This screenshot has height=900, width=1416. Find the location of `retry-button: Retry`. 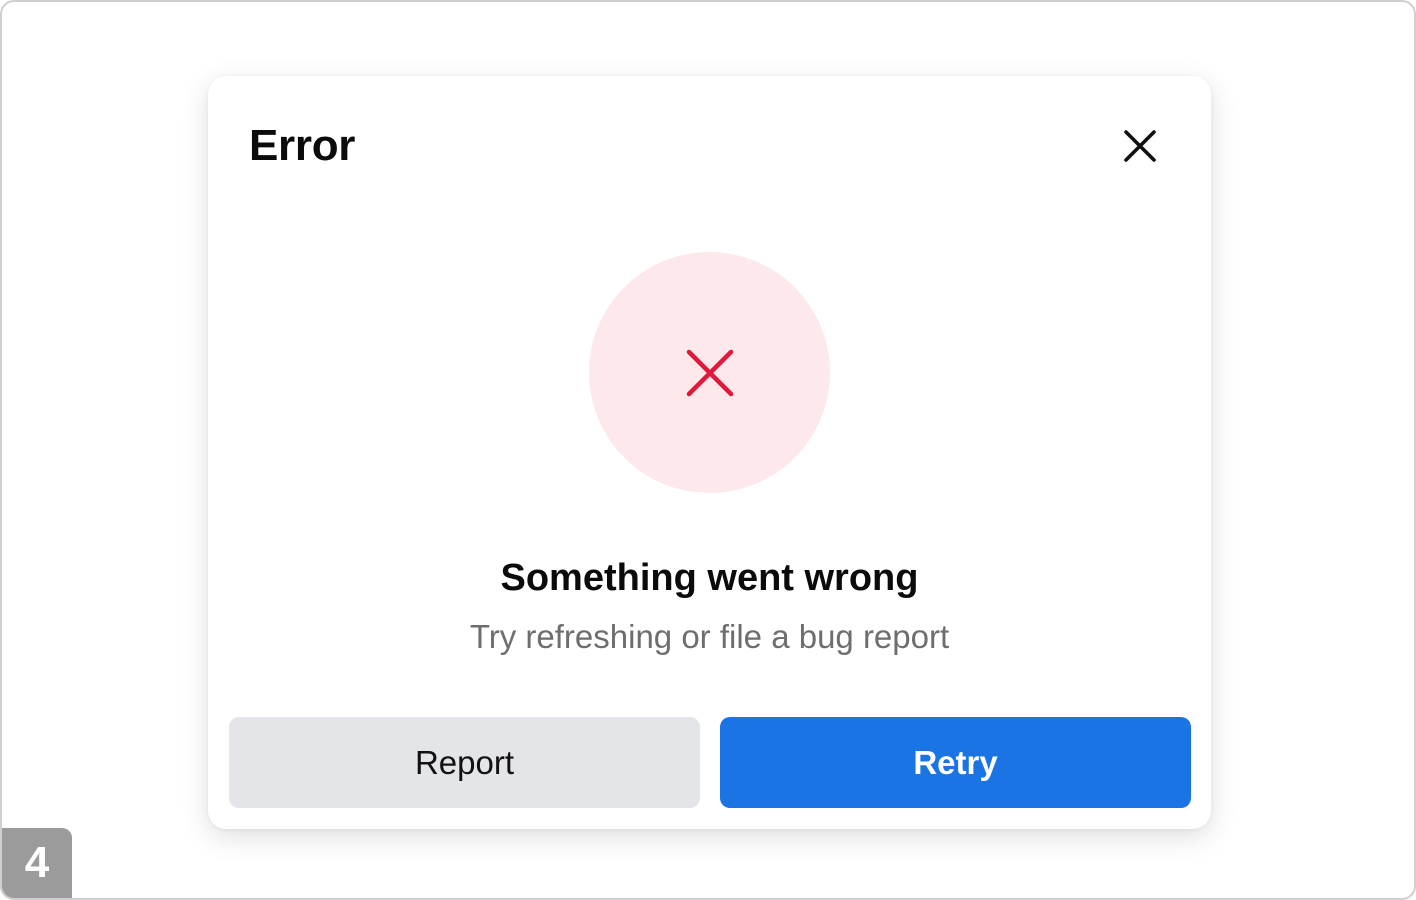

retry-button: Retry is located at coordinates (955, 762).